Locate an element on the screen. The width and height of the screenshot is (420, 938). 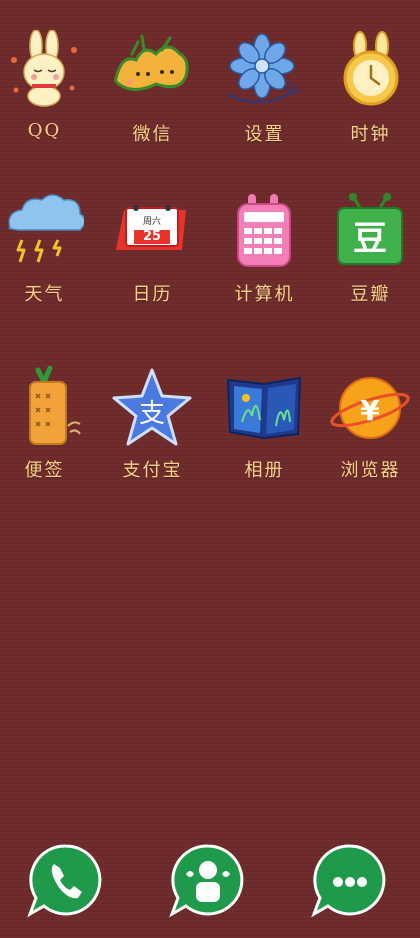
app-qq: QQ is located at coordinates (48, 85).